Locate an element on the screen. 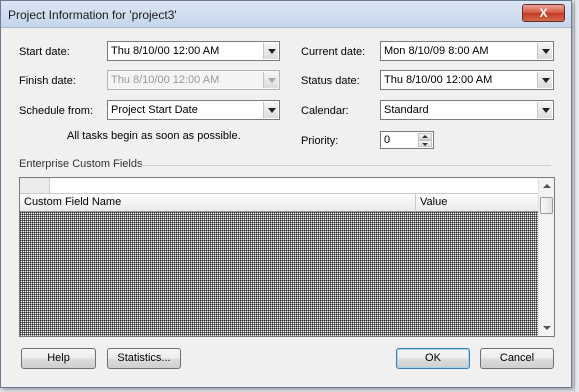 The width and height of the screenshot is (579, 392). grid-edit-row is located at coordinates (294, 186).